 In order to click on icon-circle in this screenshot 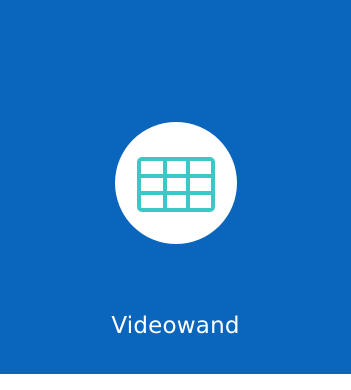, I will do `click(176, 183)`.